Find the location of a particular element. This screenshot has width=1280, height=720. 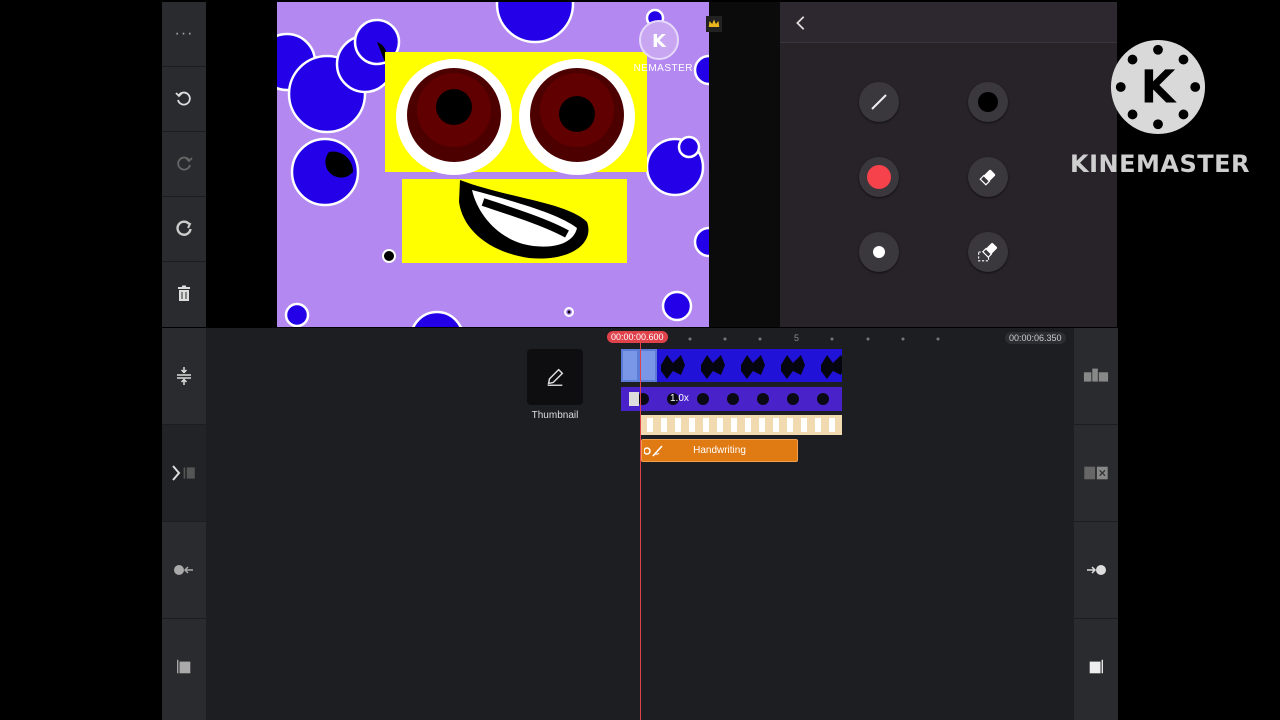

speed-track is located at coordinates (731, 399).